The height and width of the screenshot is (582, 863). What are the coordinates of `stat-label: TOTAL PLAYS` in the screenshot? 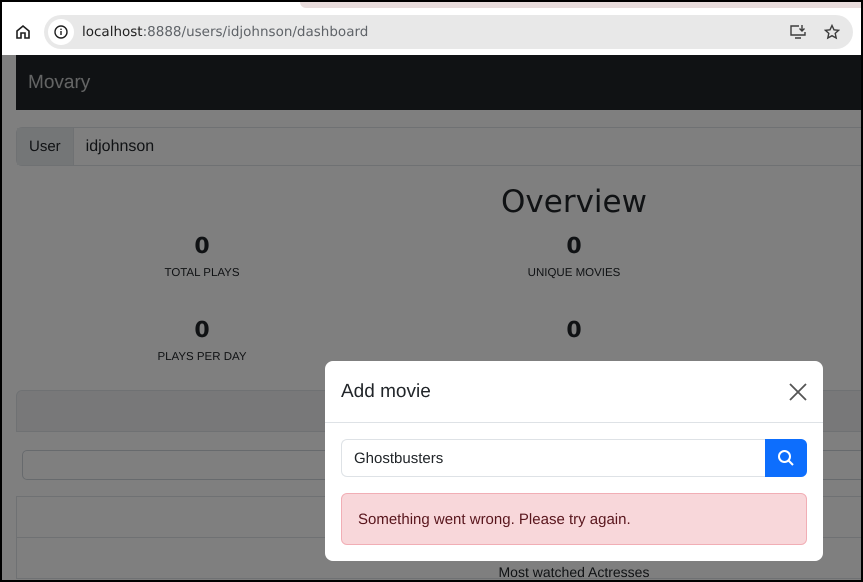 It's located at (202, 273).